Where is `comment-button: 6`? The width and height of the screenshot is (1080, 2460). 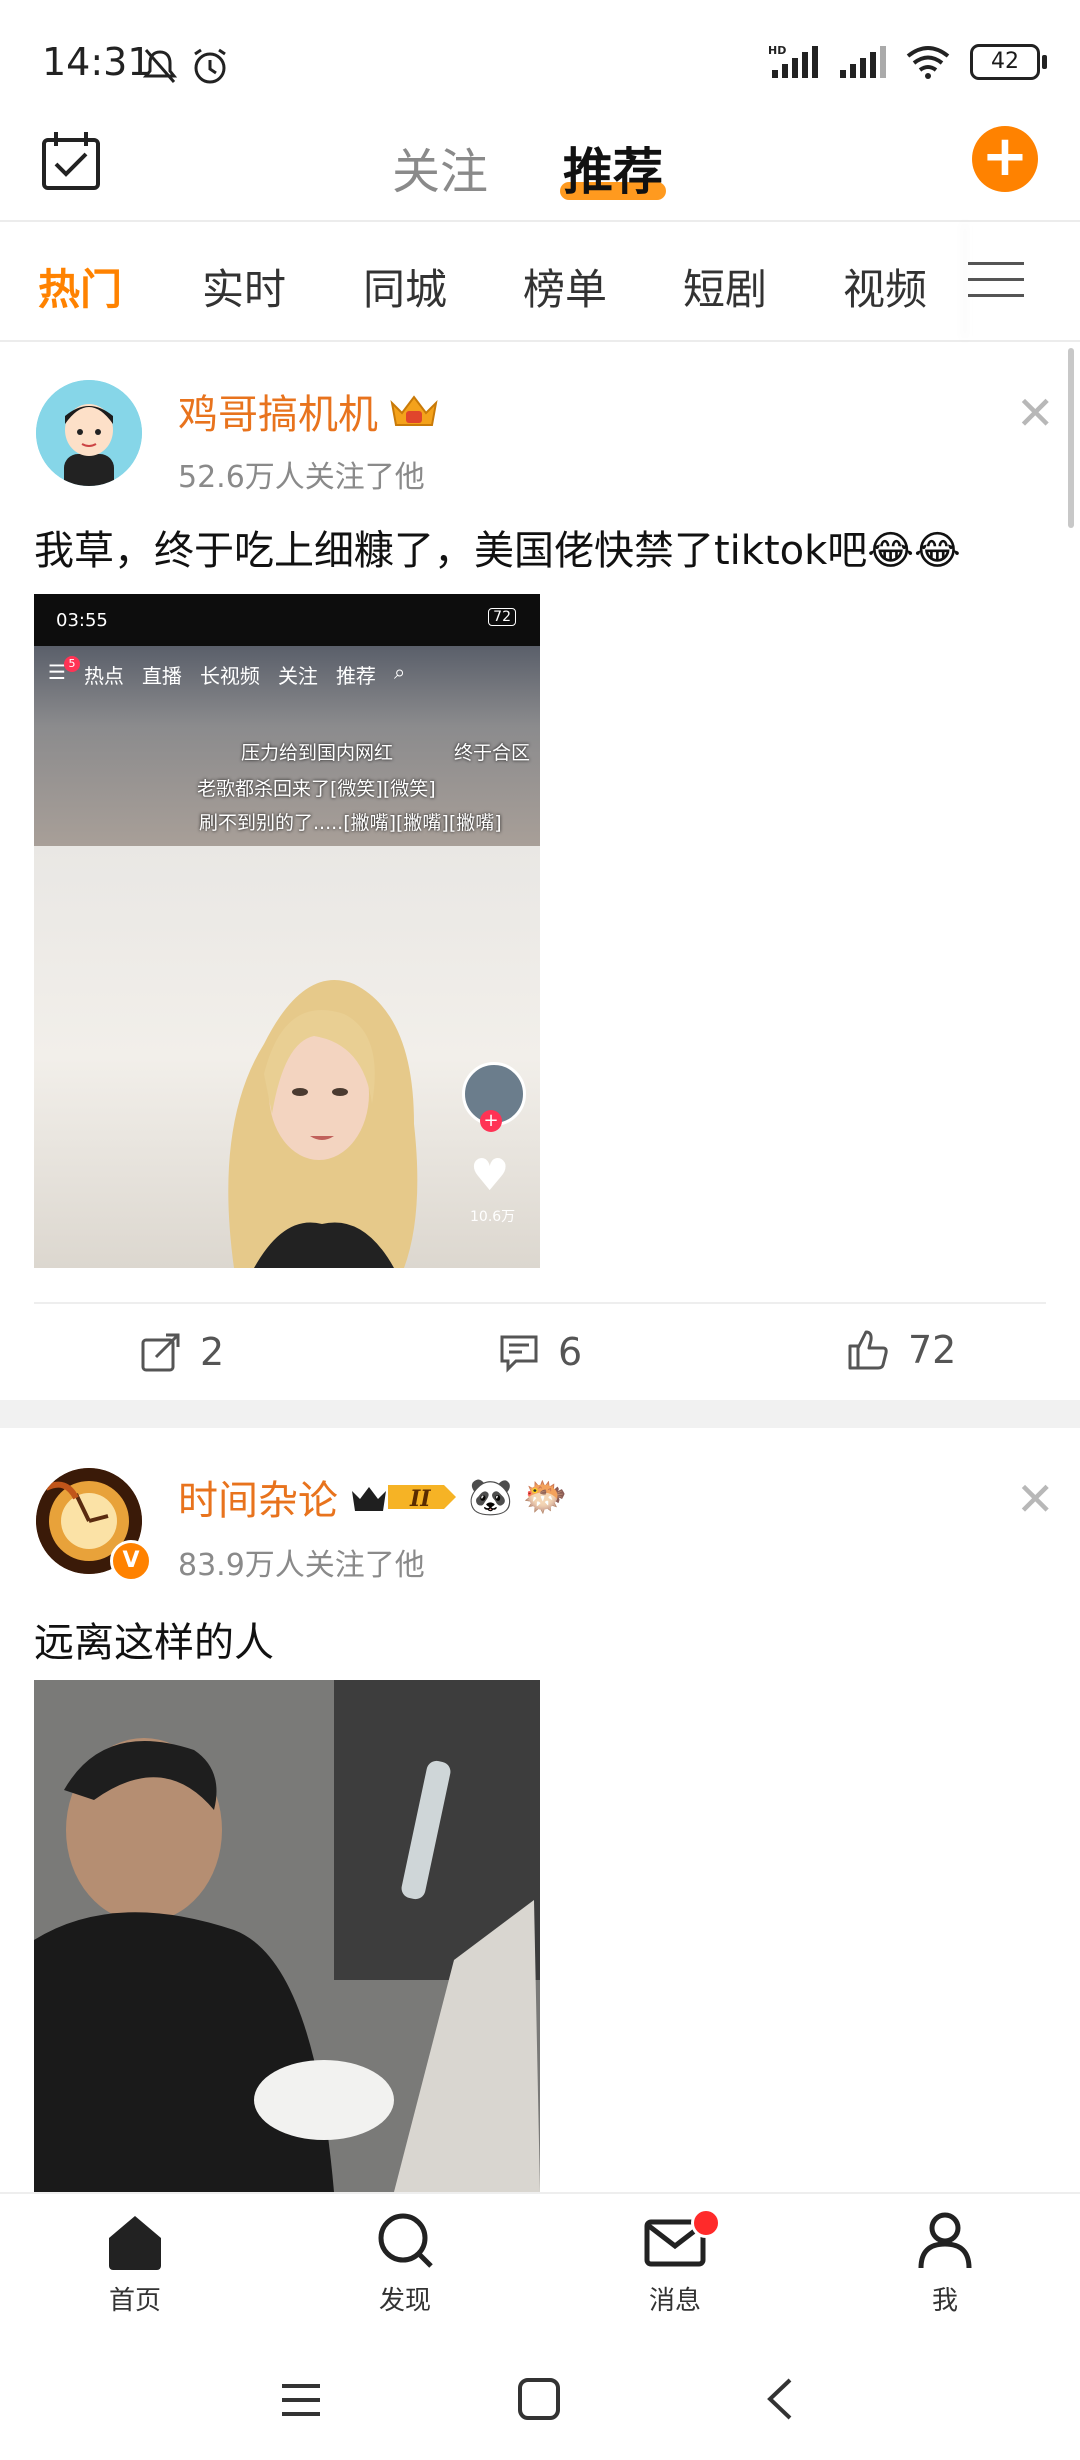
comment-button: 6 is located at coordinates (540, 1352).